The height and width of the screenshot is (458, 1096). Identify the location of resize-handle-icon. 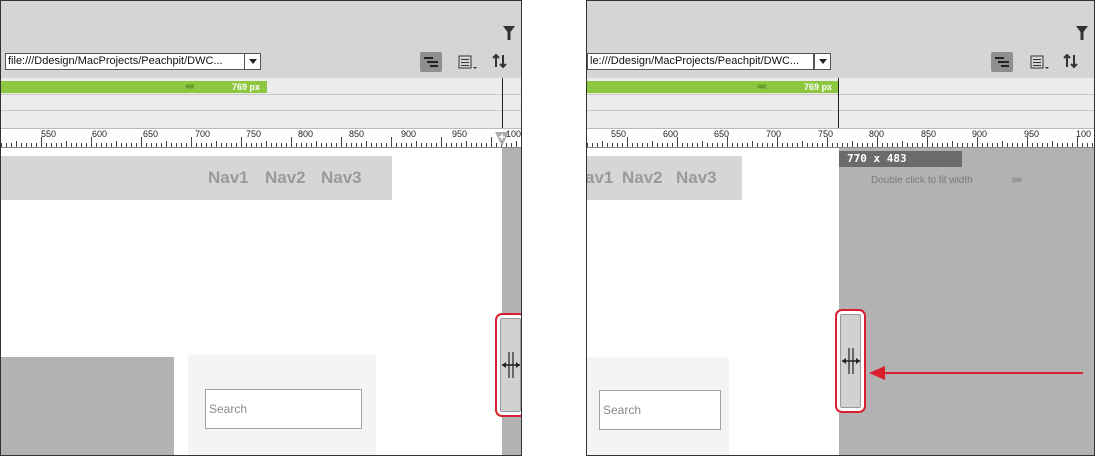
(510, 365).